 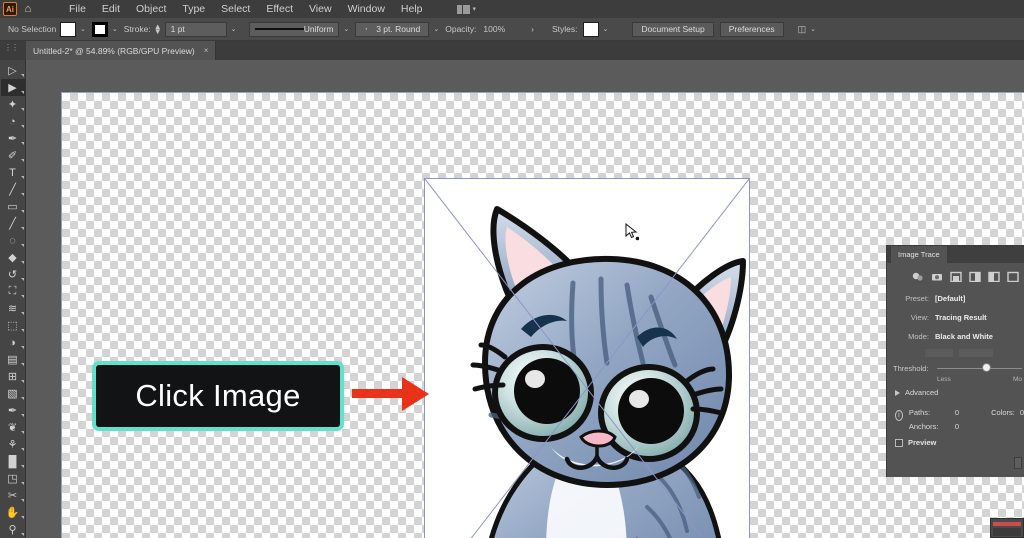 What do you see at coordinates (13, 444) in the screenshot?
I see `symbol-sprayer-tool: ⚘` at bounding box center [13, 444].